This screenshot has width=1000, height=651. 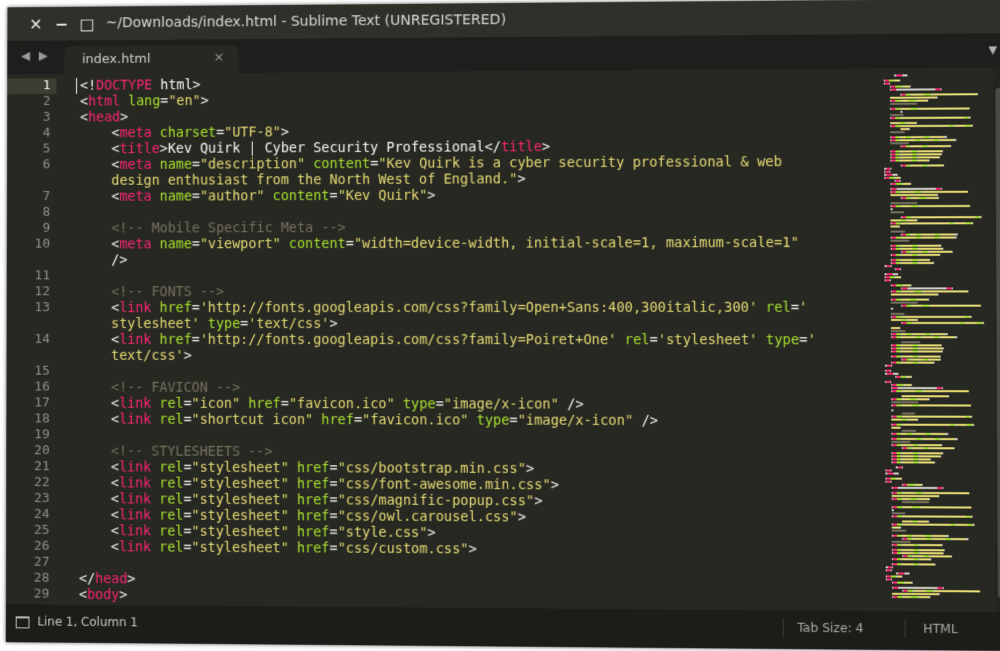 What do you see at coordinates (22, 622) in the screenshot?
I see `panel-toggle-icon` at bounding box center [22, 622].